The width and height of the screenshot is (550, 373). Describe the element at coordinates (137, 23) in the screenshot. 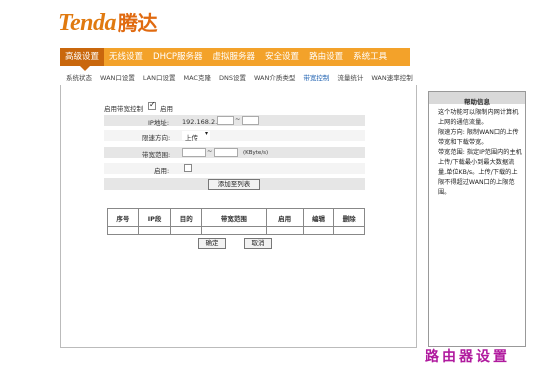

I see `logo-cn: 腾达` at that location.